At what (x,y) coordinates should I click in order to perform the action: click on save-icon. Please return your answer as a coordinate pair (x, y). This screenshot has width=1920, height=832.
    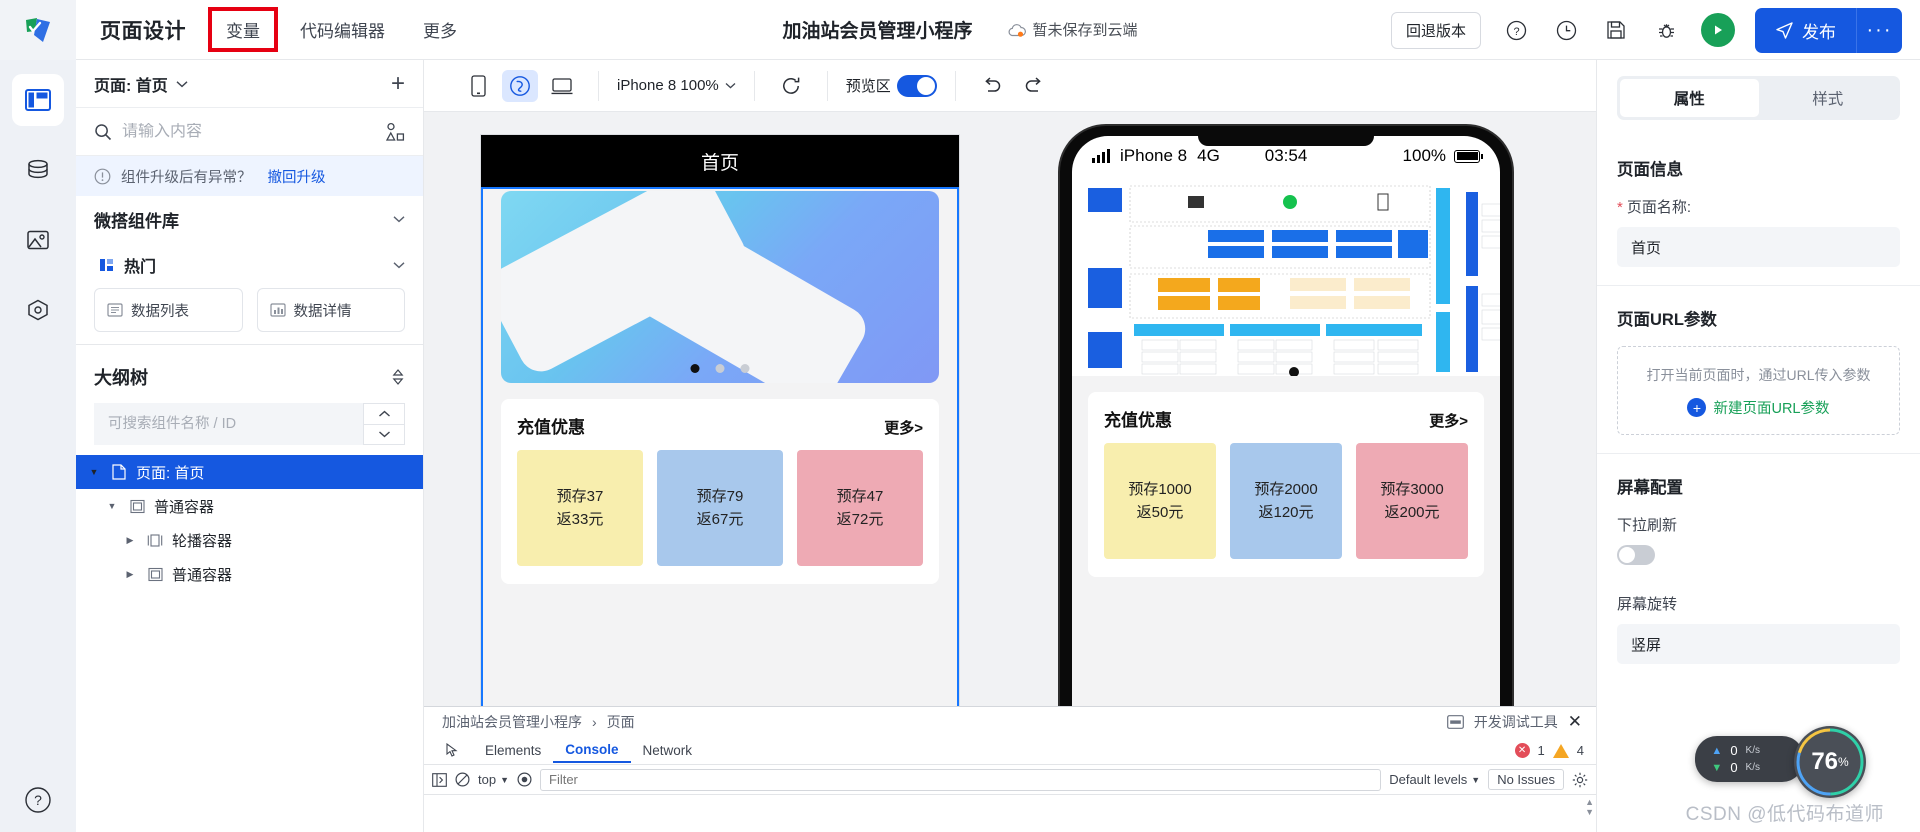
    Looking at the image, I should click on (1616, 30).